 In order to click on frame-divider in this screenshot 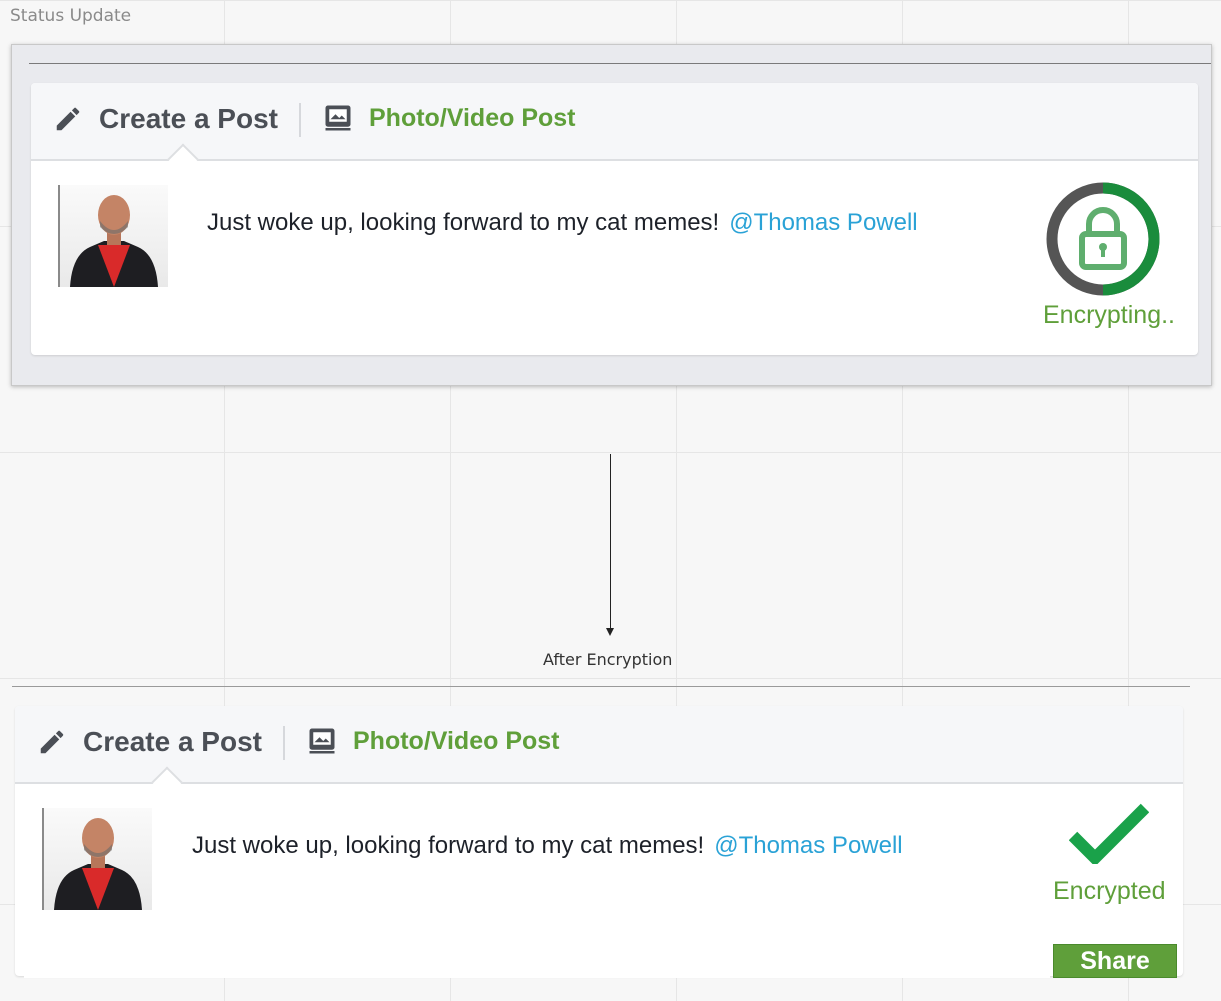, I will do `click(620, 63)`.